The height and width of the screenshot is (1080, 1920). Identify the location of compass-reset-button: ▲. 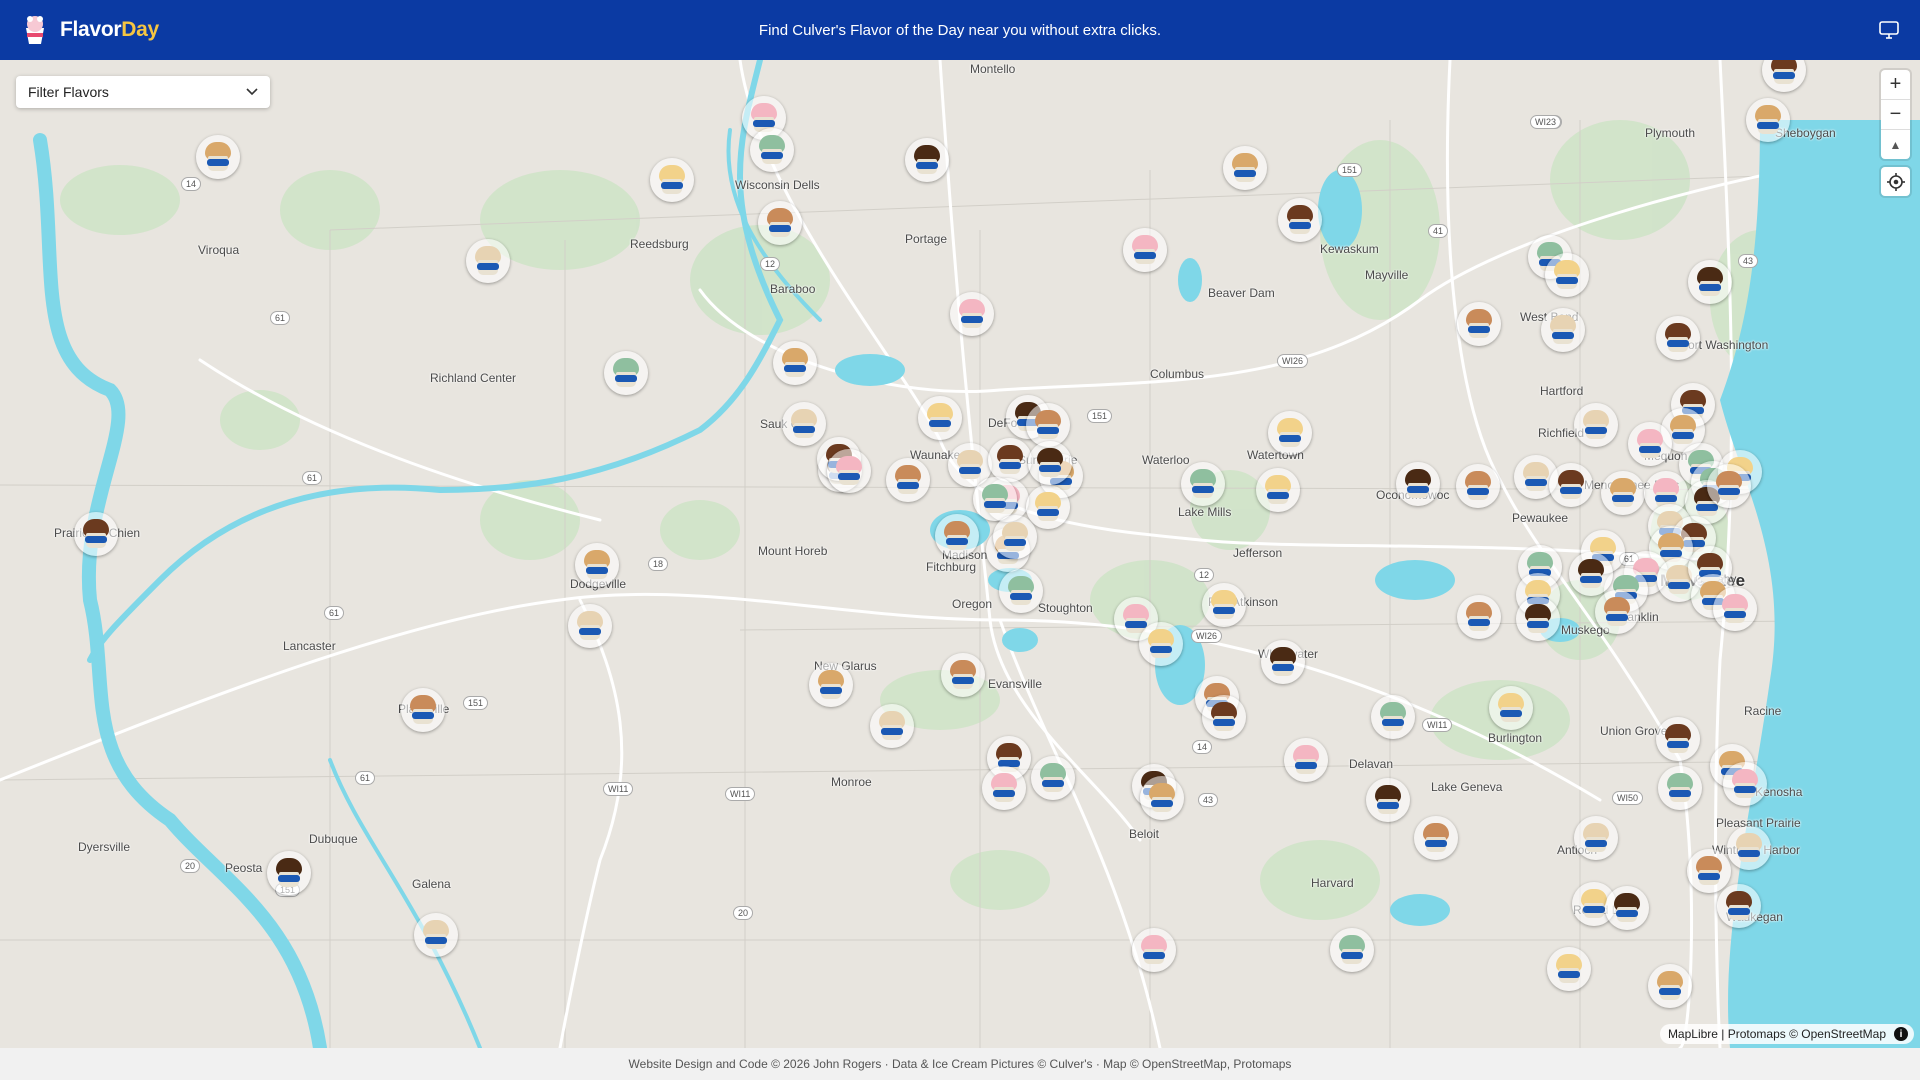
(1895, 144).